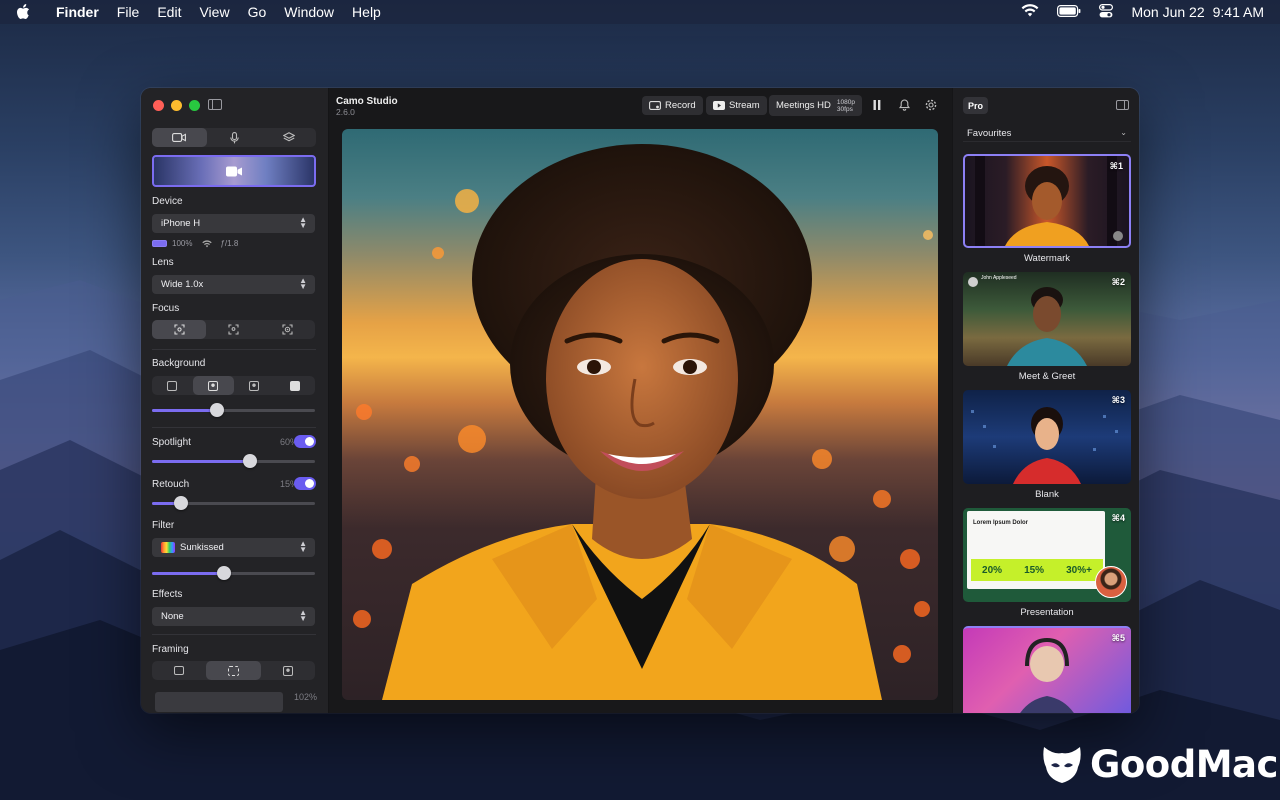 This screenshot has width=1280, height=800. I want to click on menu-help: Help, so click(366, 12).